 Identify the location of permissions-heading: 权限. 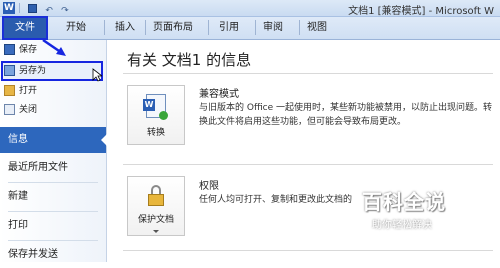
(209, 186).